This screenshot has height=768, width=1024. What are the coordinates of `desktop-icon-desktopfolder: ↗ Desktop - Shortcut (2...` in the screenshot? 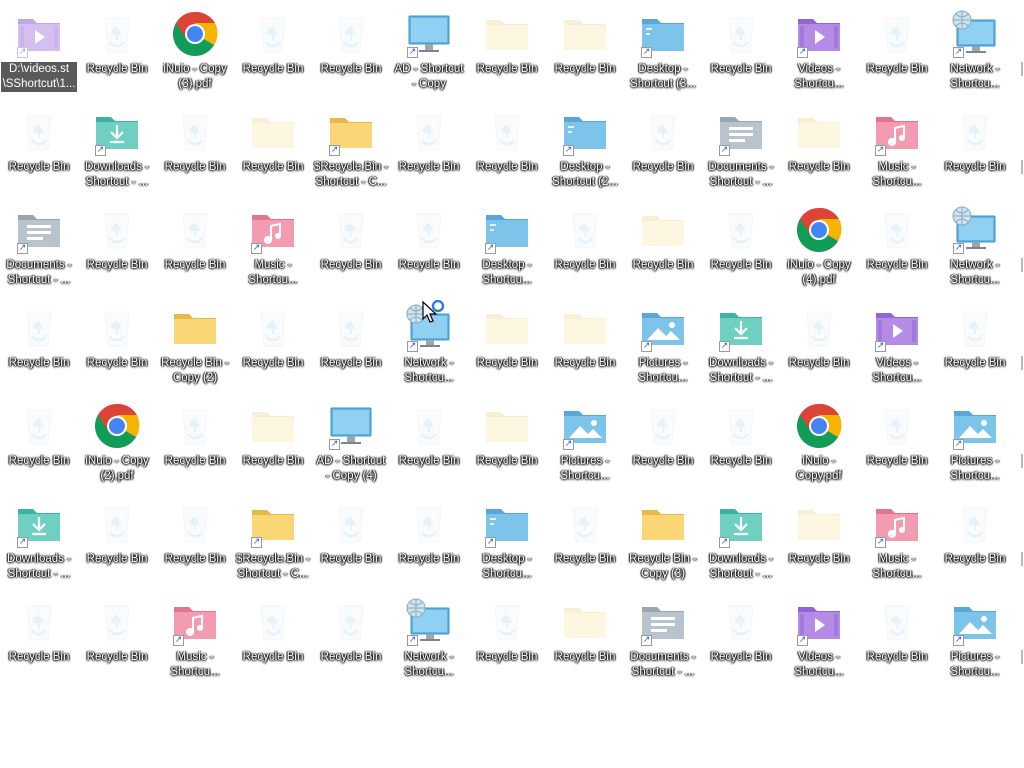 It's located at (585, 155).